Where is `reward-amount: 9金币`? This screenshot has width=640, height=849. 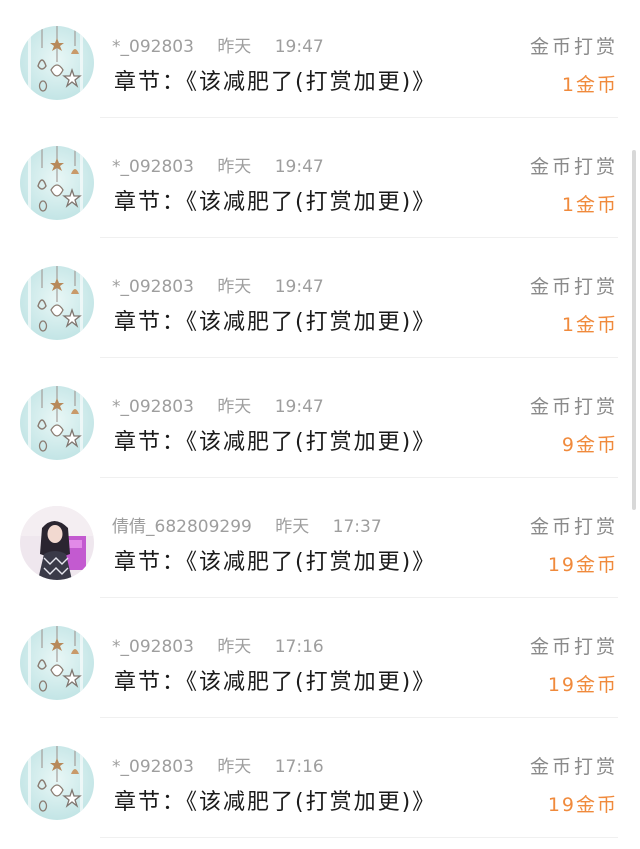
reward-amount: 9金币 is located at coordinates (589, 445).